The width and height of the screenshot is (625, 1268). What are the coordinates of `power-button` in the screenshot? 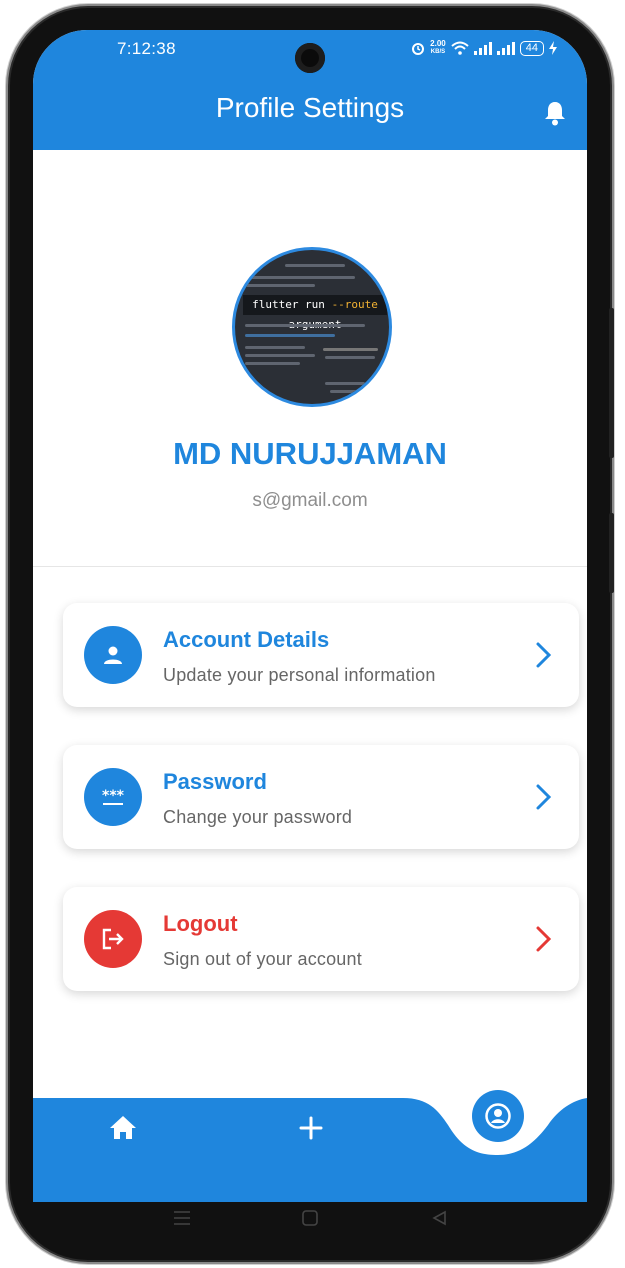 It's located at (611, 553).